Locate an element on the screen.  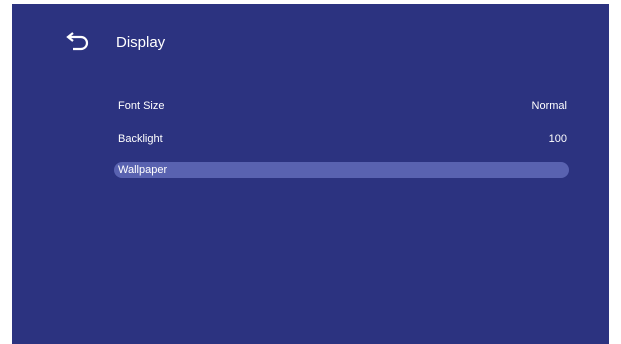
settings-item-label: Font Size is located at coordinates (141, 106).